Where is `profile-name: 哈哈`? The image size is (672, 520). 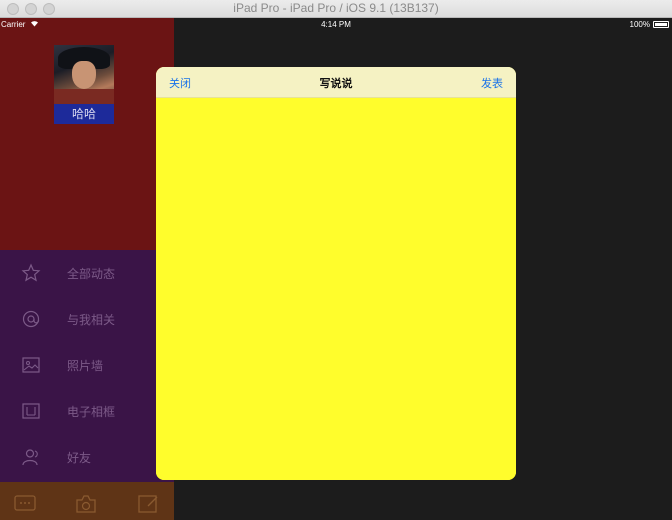 profile-name: 哈哈 is located at coordinates (84, 114).